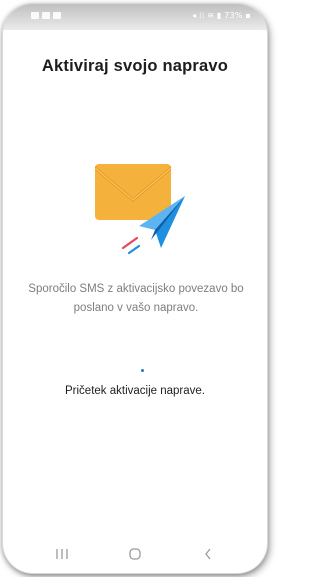 The image size is (320, 577). I want to click on back-button, so click(208, 554).